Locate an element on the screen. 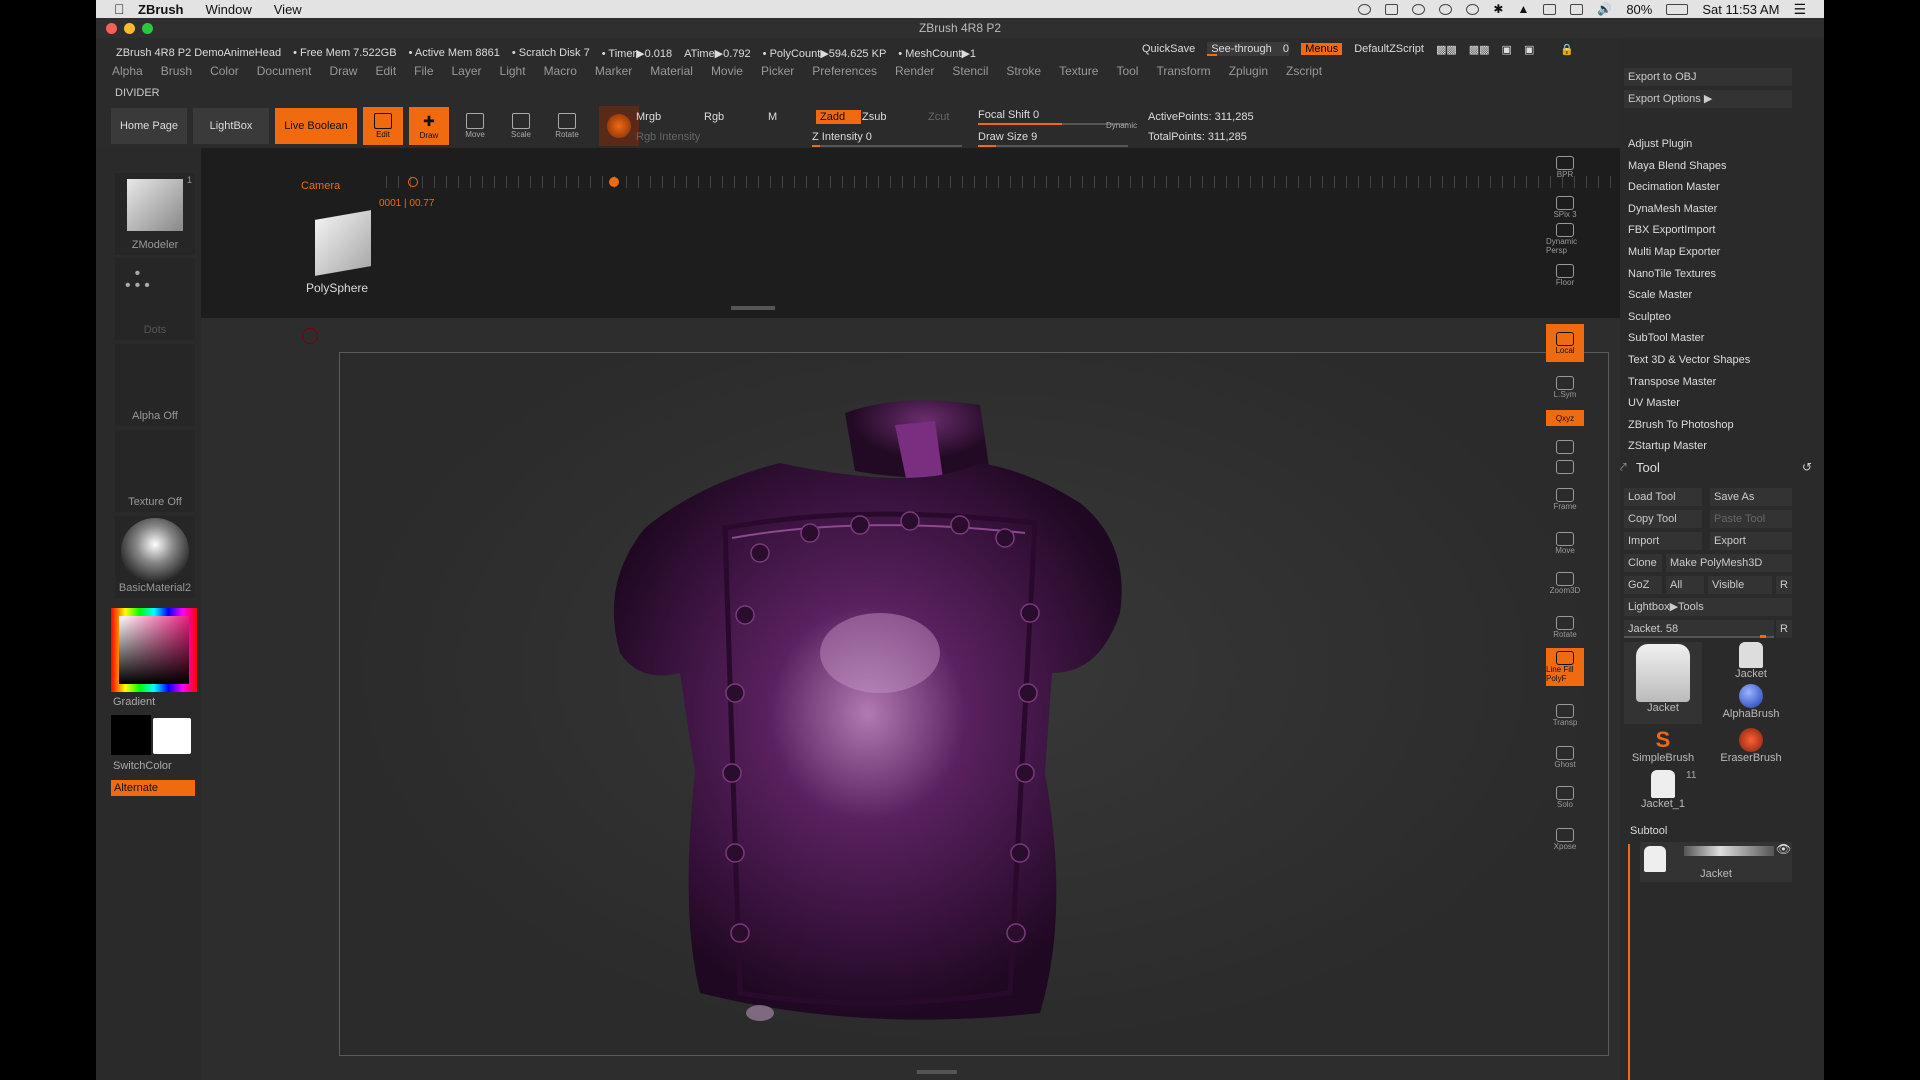 The image size is (1920, 1080). shelf-bpr-button: BPR is located at coordinates (1565, 167).